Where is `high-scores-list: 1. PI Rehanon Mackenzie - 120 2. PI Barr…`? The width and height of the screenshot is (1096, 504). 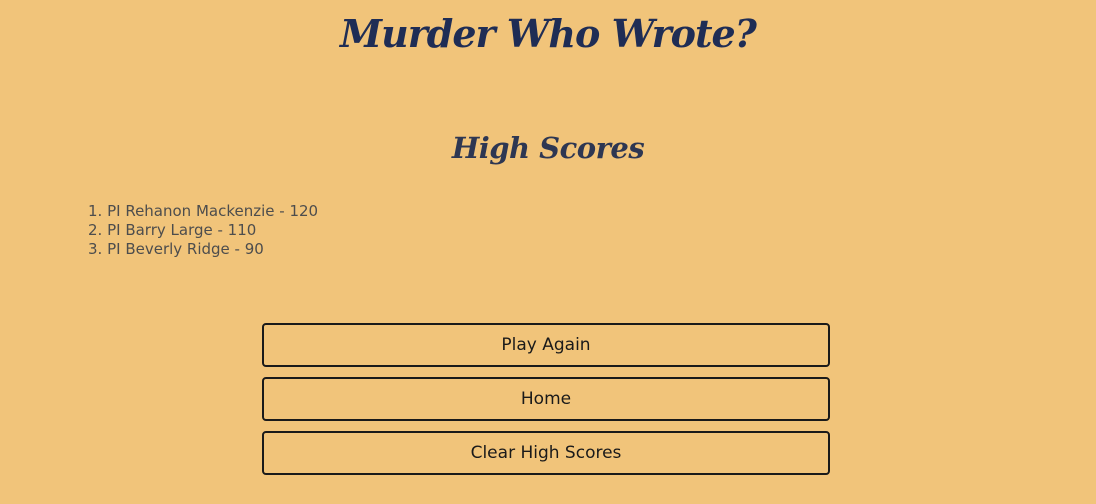
high-scores-list: 1. PI Rehanon Mackenzie - 120 2. PI Barr… is located at coordinates (203, 230).